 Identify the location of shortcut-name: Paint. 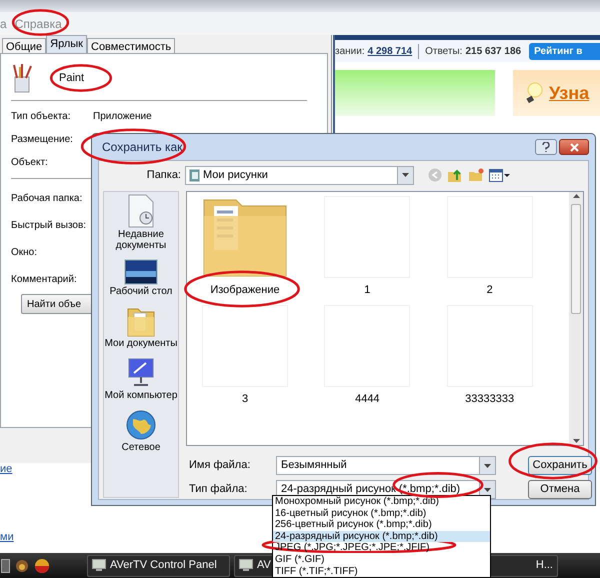
(71, 78).